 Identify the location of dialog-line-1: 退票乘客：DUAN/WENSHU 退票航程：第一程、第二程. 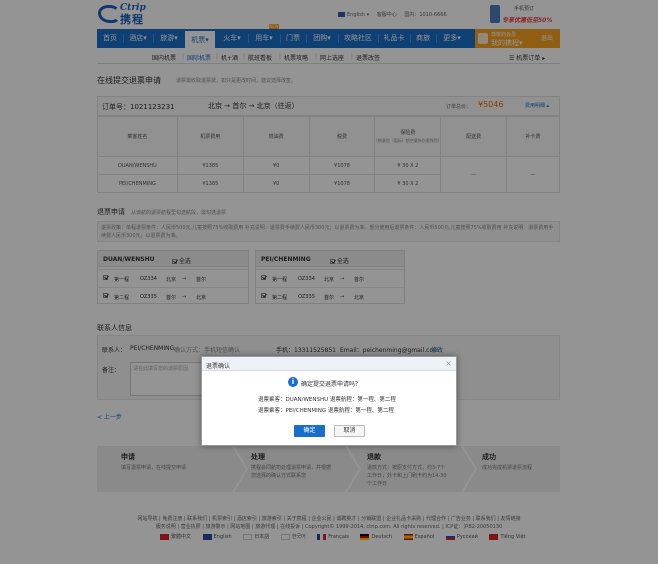
(327, 400).